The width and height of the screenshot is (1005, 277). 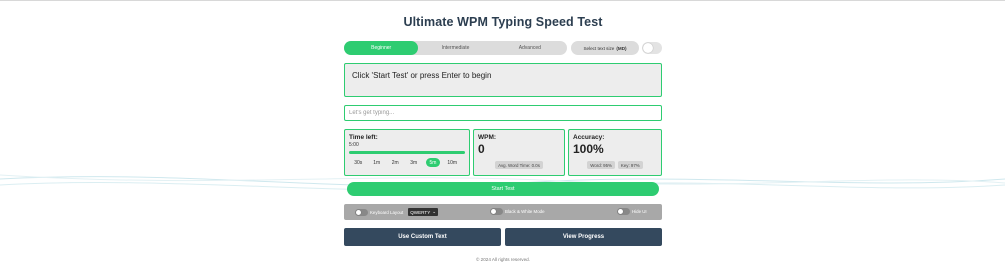 What do you see at coordinates (530, 48) in the screenshot?
I see `difficulty-advanced: Advanced` at bounding box center [530, 48].